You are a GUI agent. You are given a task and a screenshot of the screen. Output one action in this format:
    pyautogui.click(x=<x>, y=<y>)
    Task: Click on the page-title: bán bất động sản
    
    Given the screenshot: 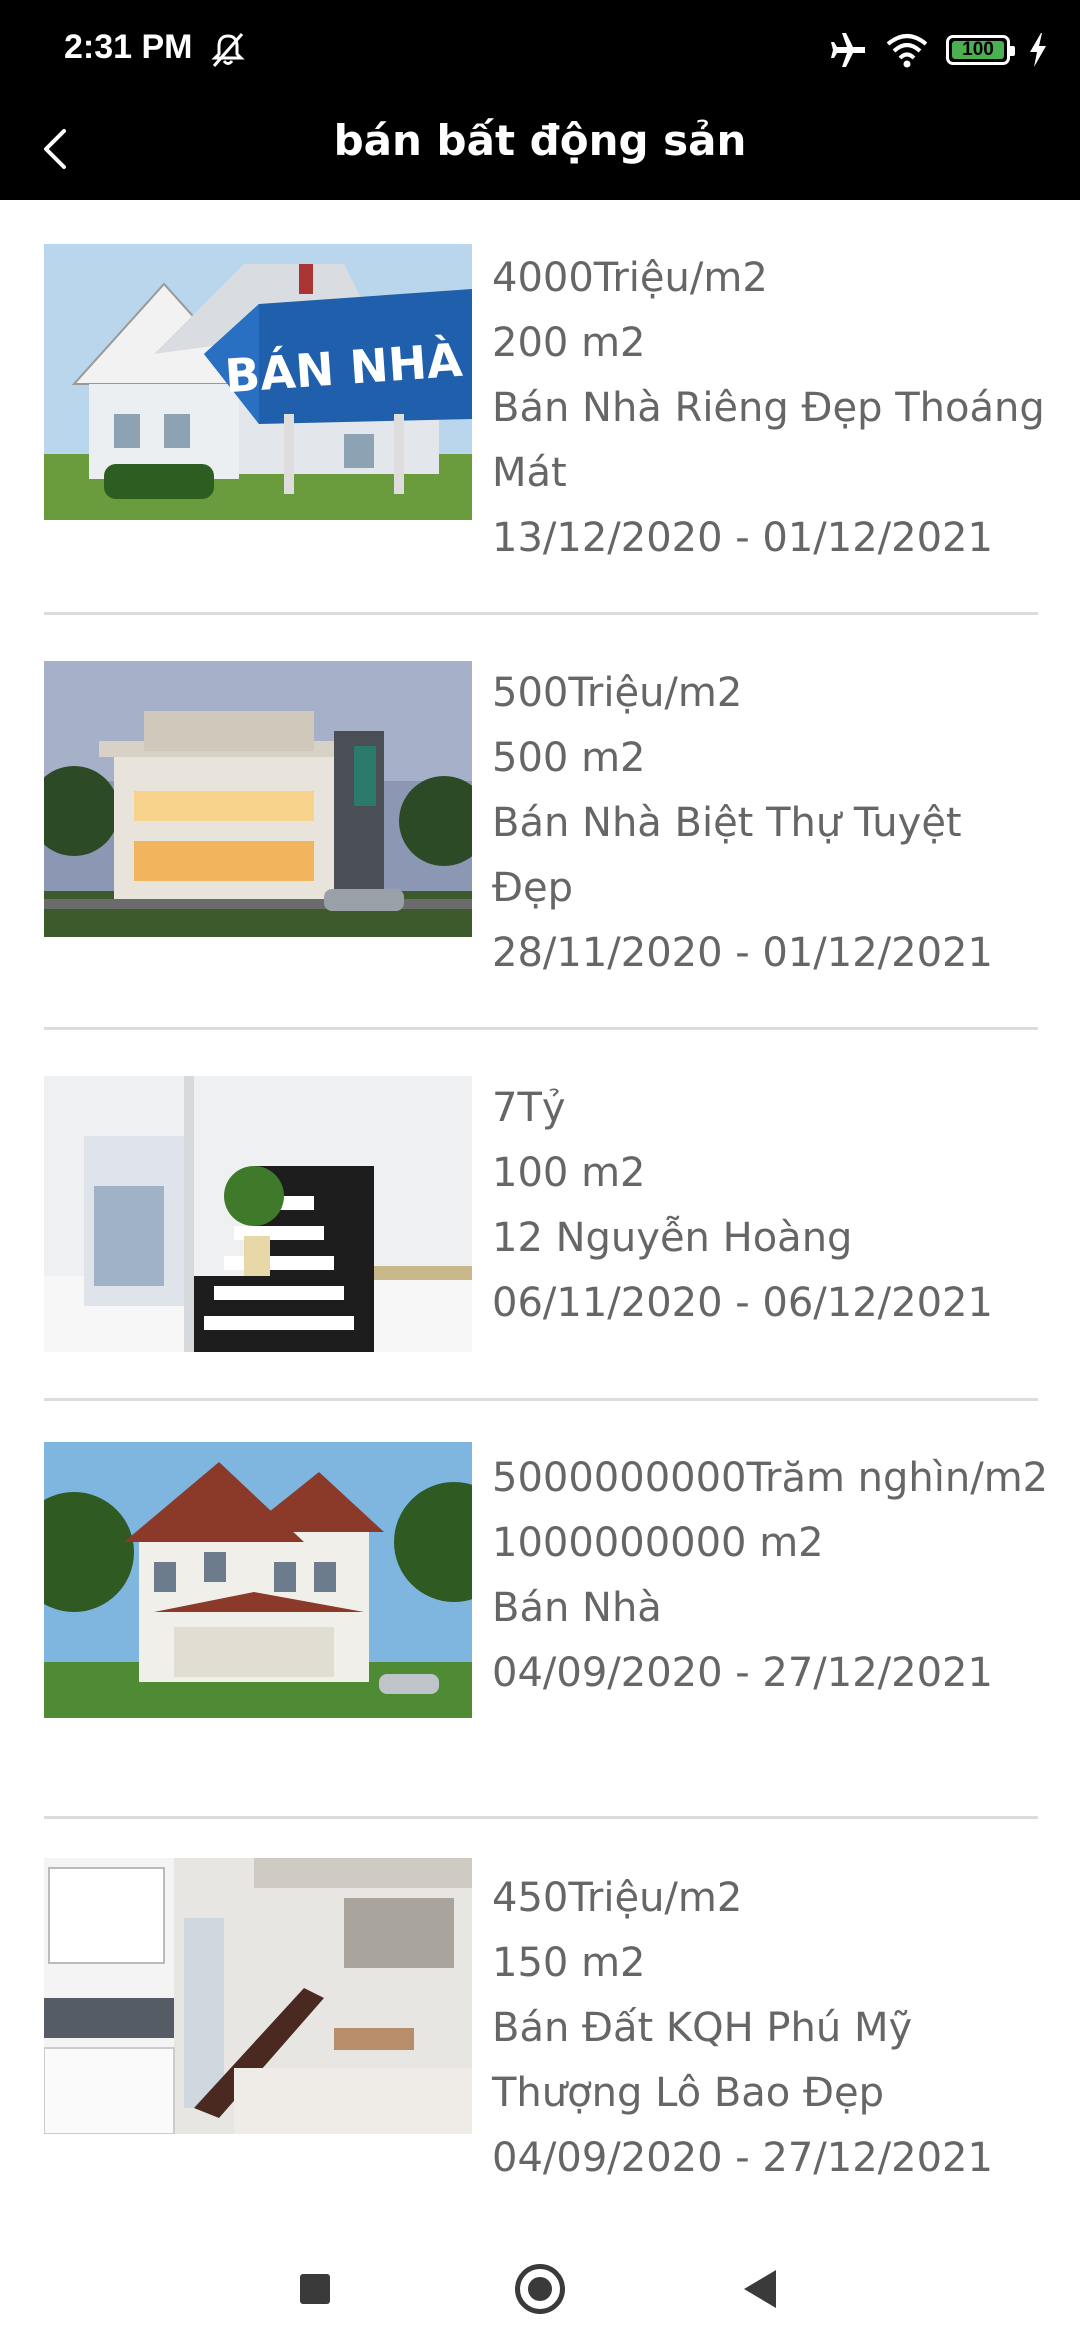 What is the action you would take?
    pyautogui.click(x=540, y=140)
    